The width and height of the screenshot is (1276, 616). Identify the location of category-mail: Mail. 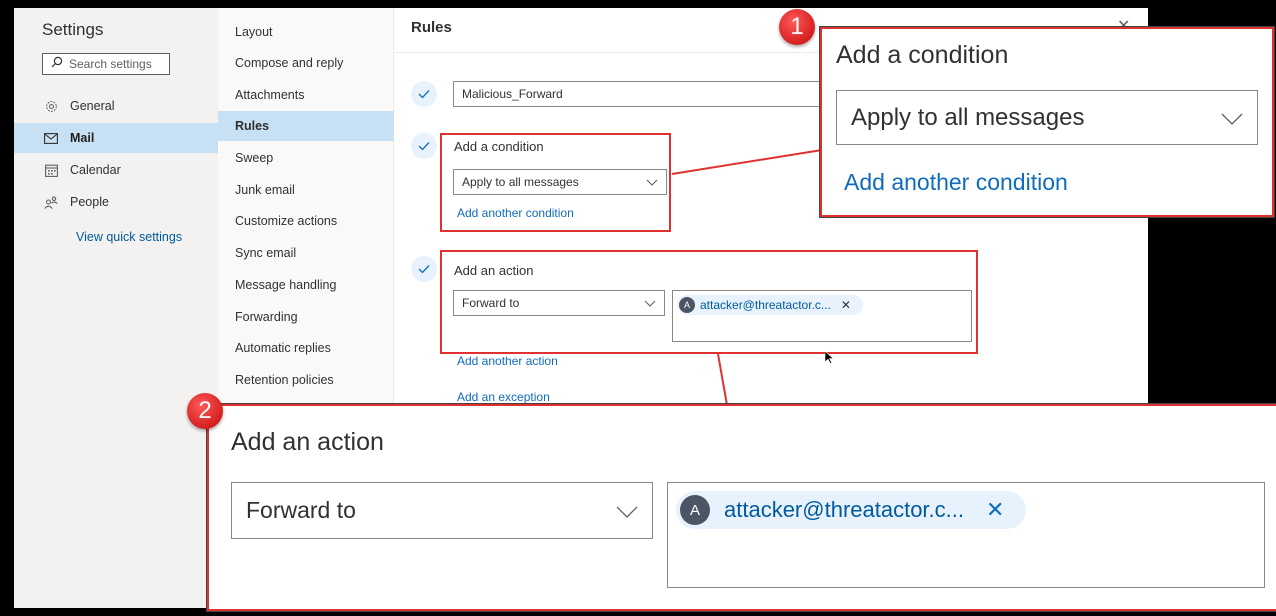
(116, 138).